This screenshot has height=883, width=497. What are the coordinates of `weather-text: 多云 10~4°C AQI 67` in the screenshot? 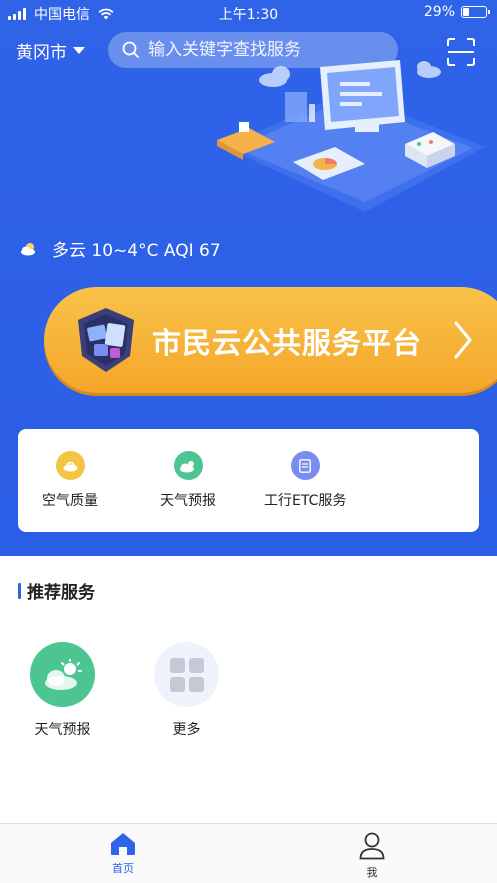 It's located at (136, 251).